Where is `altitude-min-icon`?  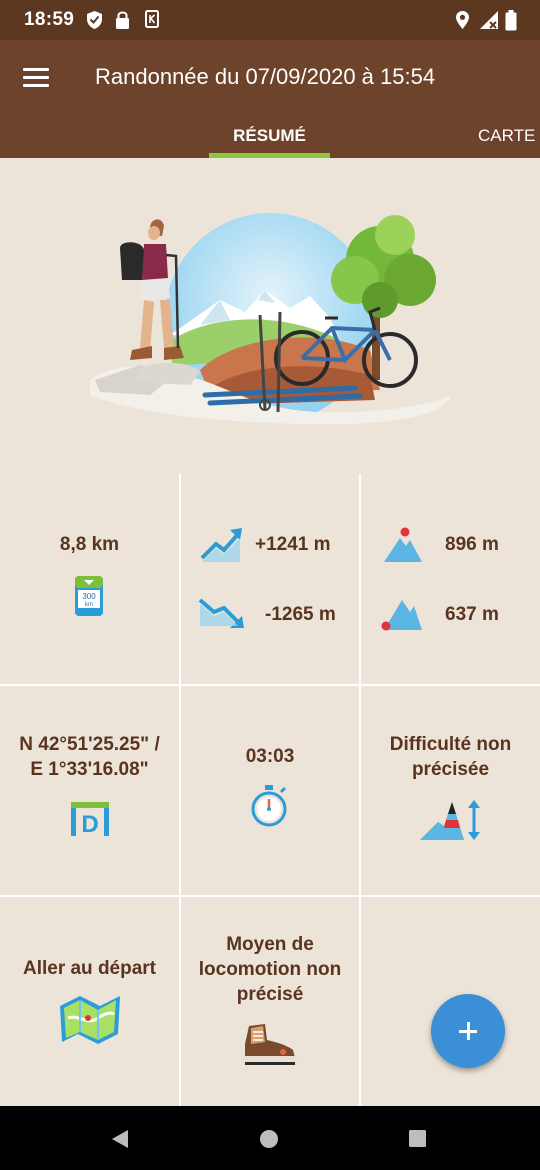
altitude-min-icon is located at coordinates (401, 615).